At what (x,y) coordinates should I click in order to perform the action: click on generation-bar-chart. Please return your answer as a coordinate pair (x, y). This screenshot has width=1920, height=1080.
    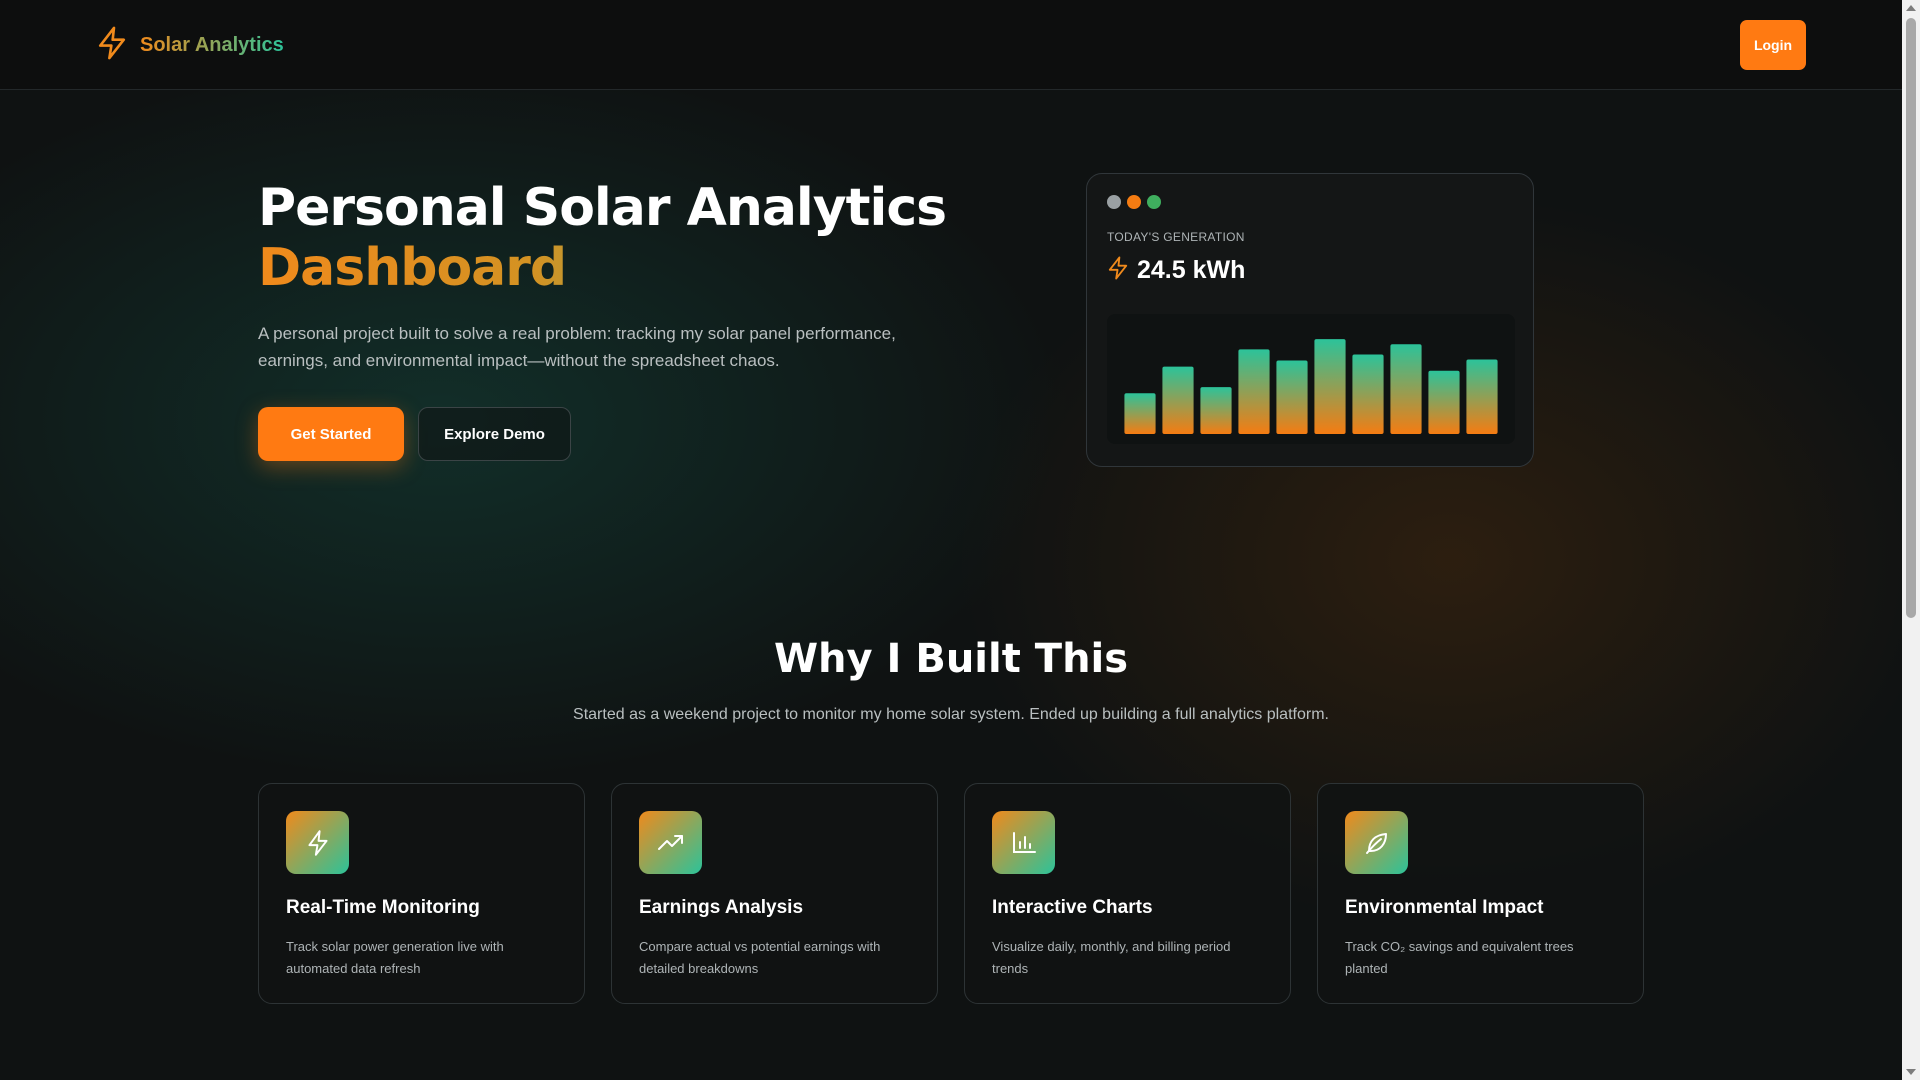
    Looking at the image, I should click on (1311, 379).